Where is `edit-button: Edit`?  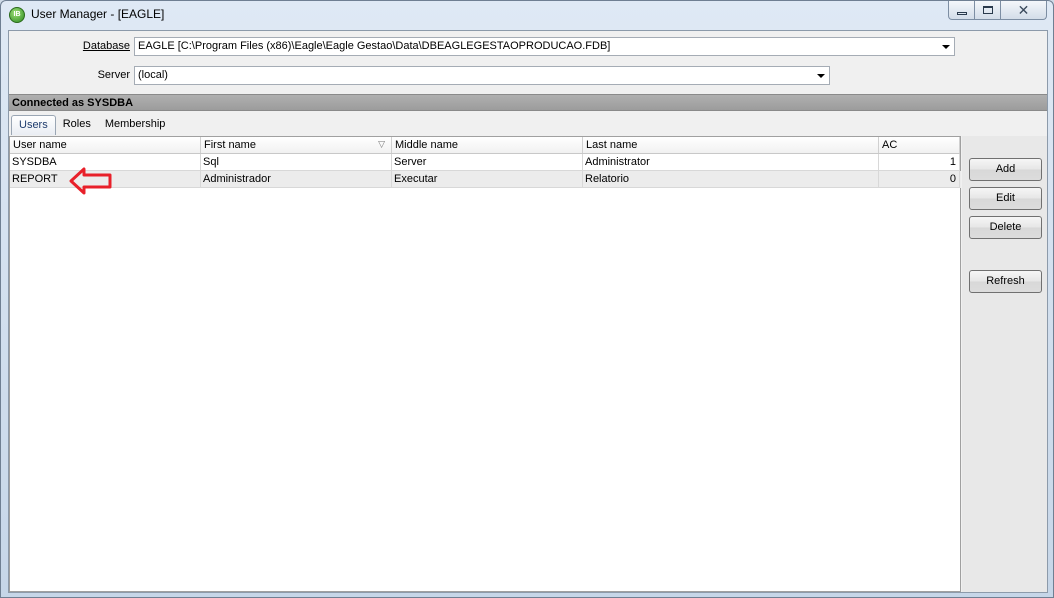 edit-button: Edit is located at coordinates (1005, 198).